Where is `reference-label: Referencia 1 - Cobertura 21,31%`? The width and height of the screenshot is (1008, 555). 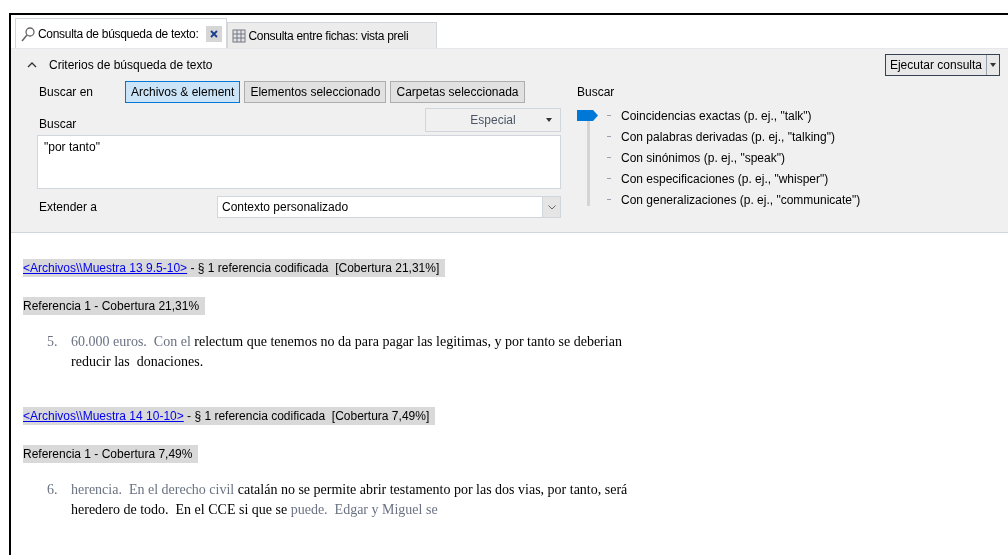
reference-label: Referencia 1 - Cobertura 21,31% is located at coordinates (114, 306).